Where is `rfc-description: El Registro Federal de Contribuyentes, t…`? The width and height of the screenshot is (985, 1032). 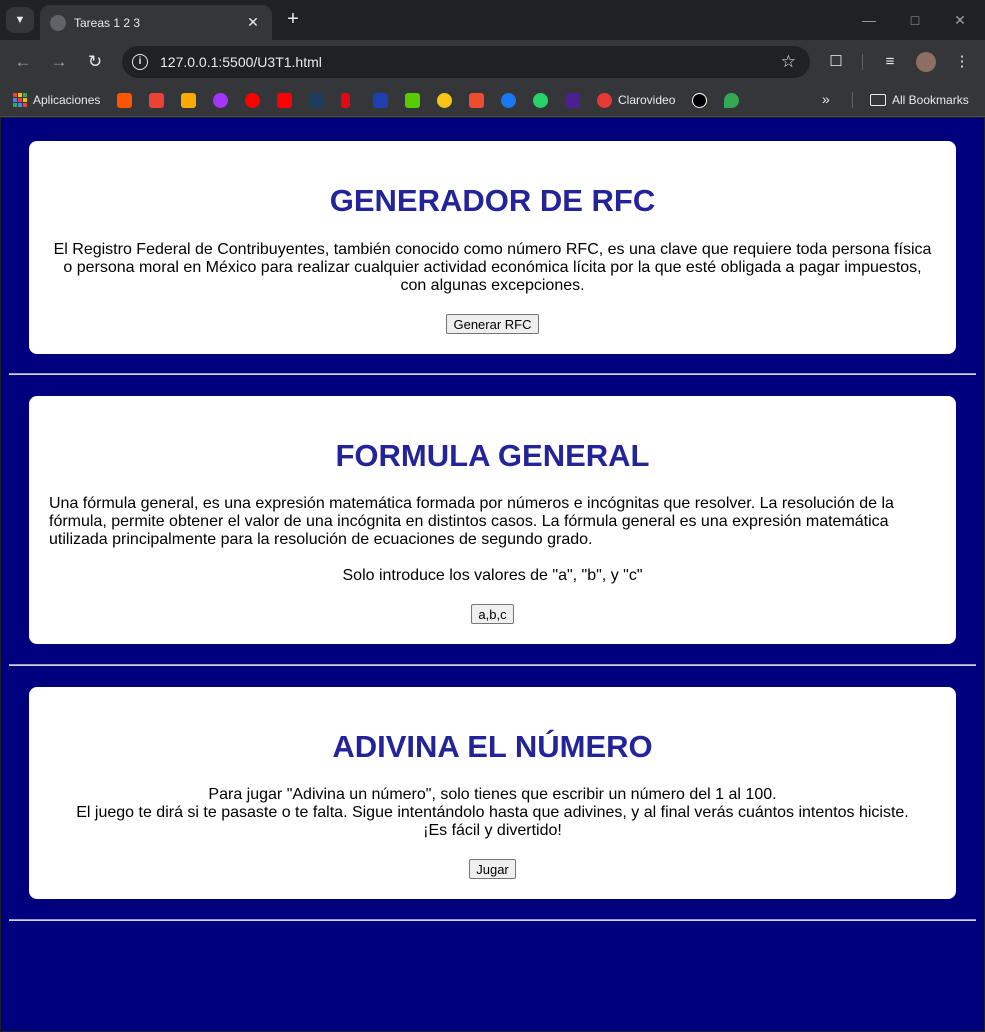 rfc-description: El Registro Federal de Contribuyentes, t… is located at coordinates (492, 267).